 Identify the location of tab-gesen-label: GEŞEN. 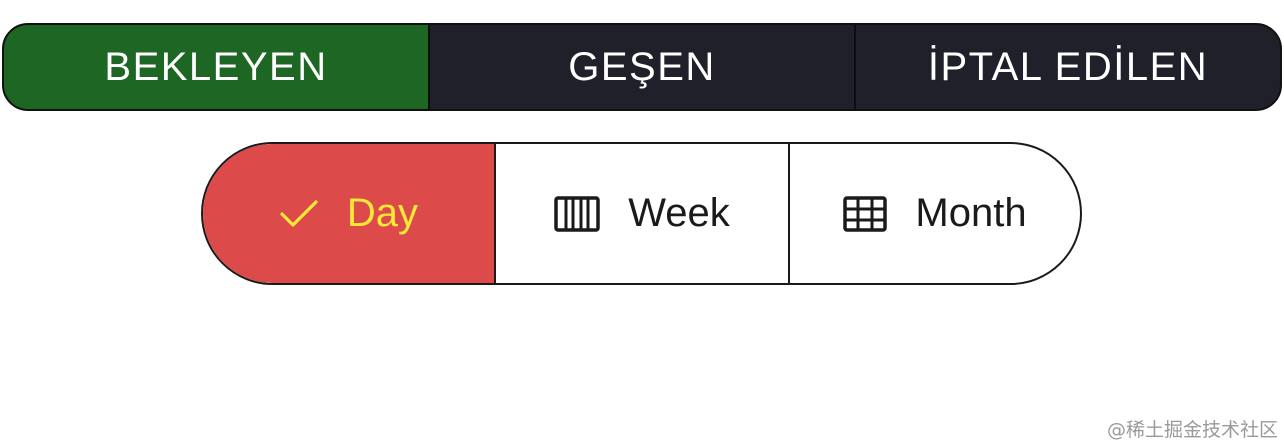
(642, 66).